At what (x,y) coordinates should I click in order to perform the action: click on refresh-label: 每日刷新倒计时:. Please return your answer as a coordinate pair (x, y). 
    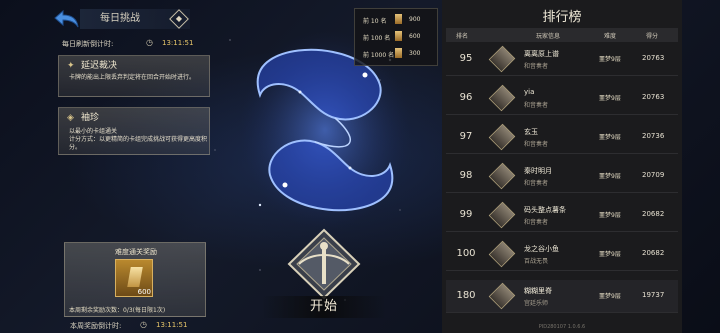
    Looking at the image, I should click on (88, 44).